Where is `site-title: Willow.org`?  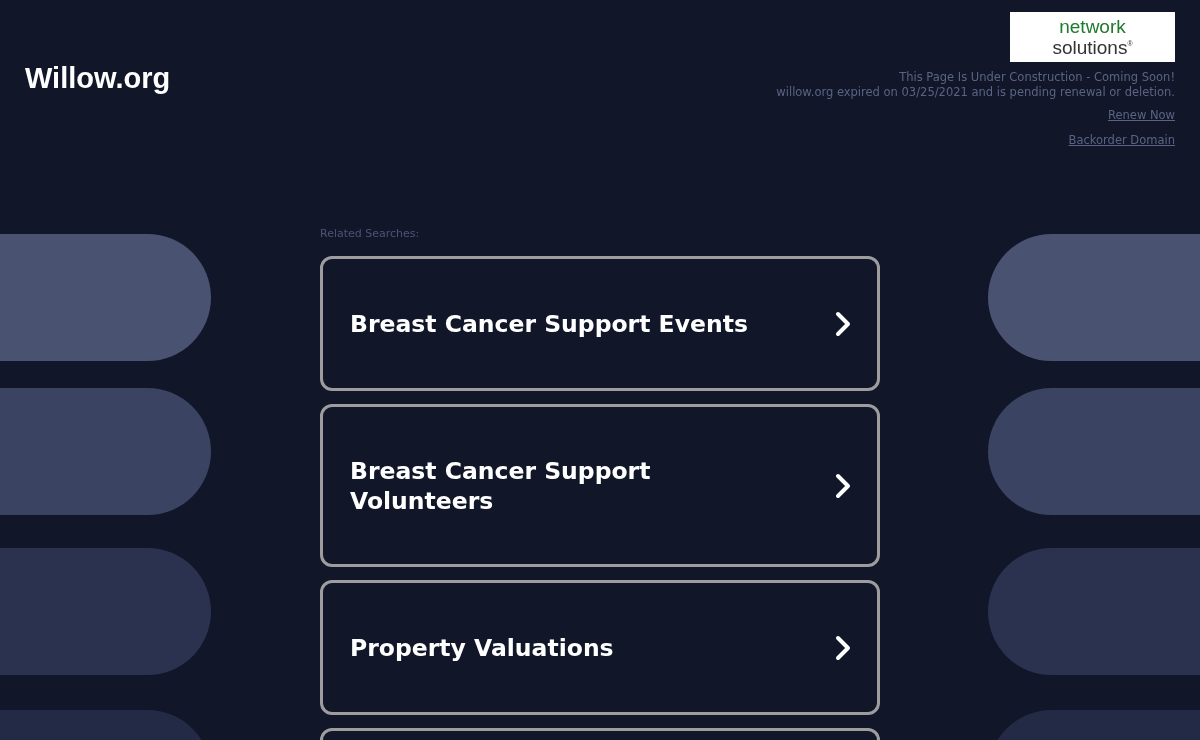 site-title: Willow.org is located at coordinates (98, 78).